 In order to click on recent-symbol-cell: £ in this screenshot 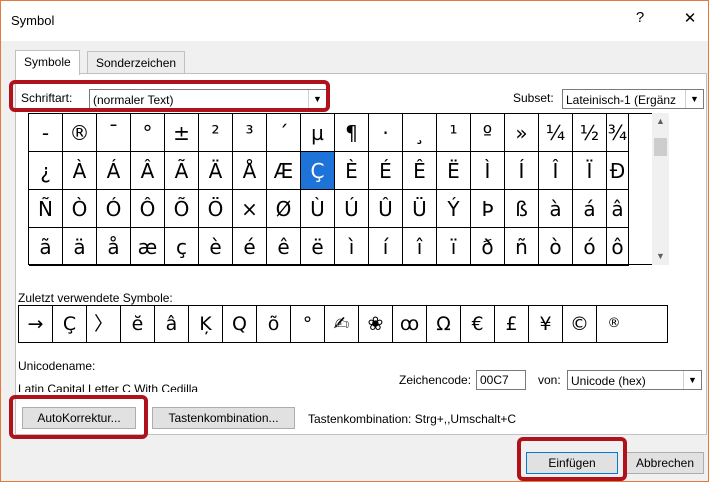, I will do `click(512, 324)`.